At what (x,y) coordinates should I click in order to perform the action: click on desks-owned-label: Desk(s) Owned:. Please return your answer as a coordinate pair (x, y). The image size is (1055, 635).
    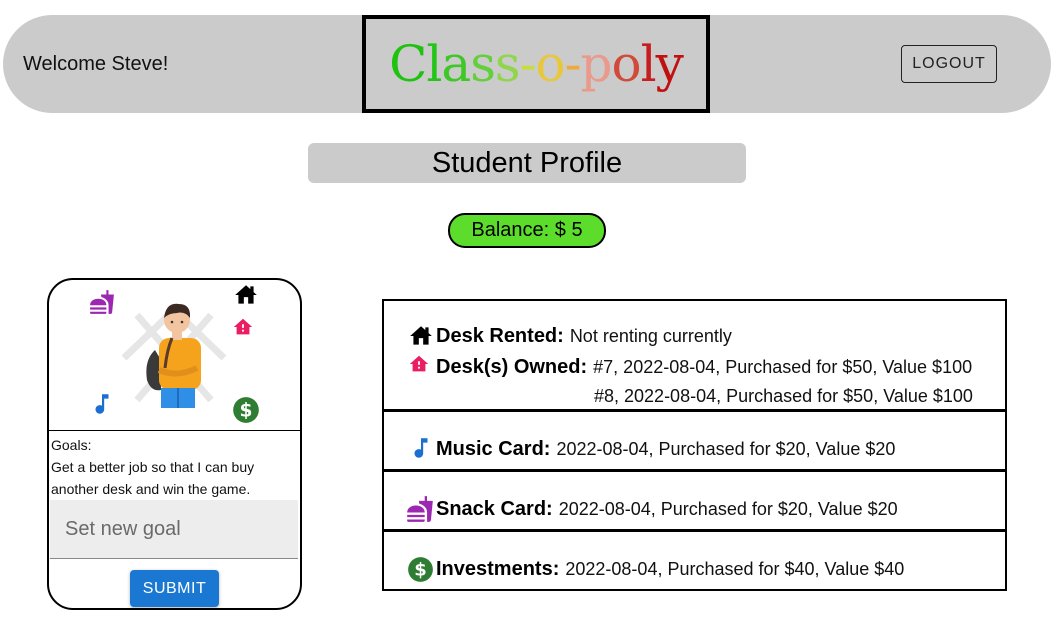
    Looking at the image, I should click on (512, 367).